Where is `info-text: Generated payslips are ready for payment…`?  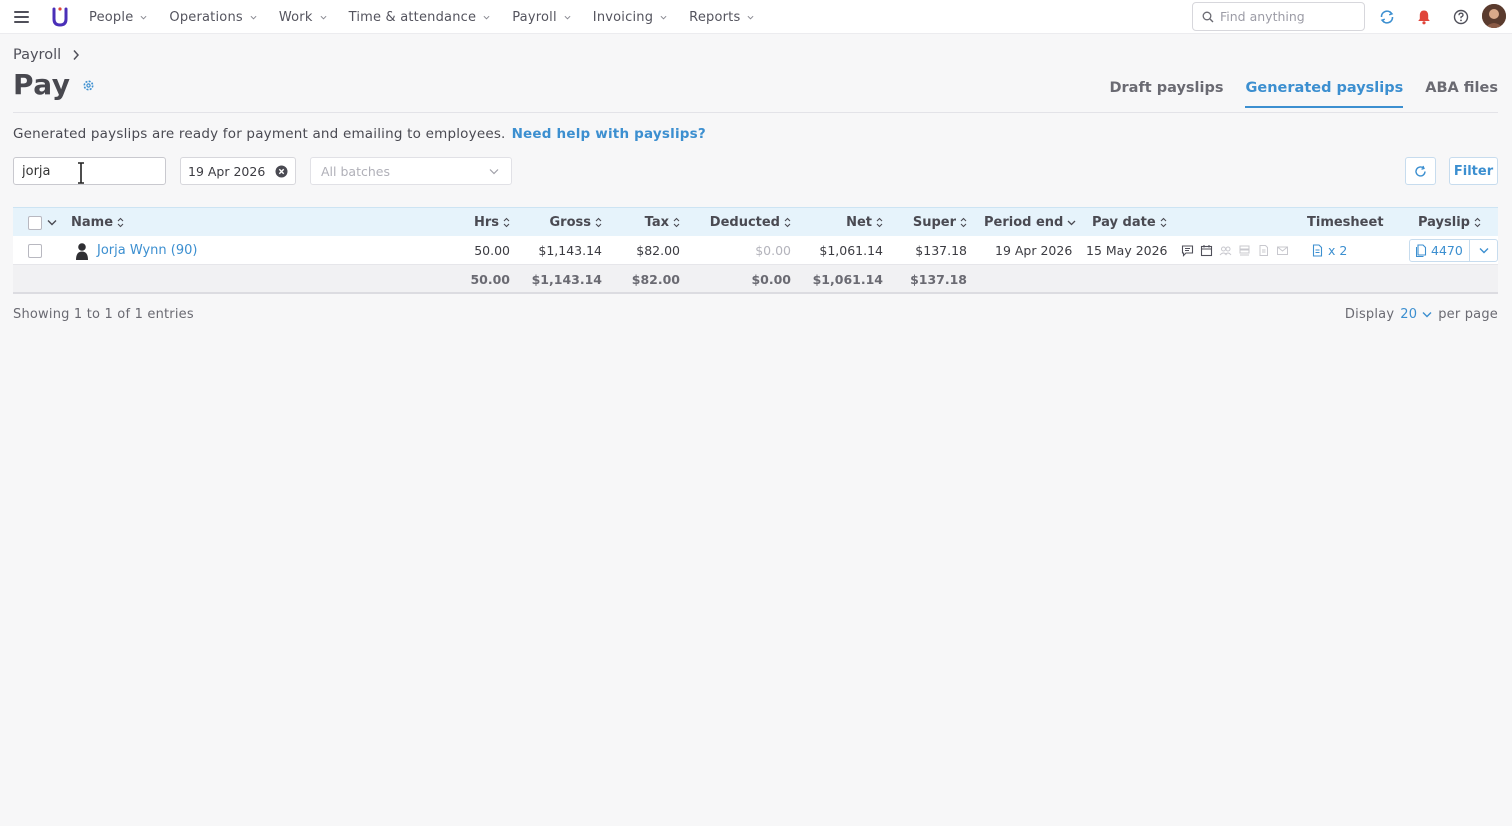
info-text: Generated payslips are ready for payment… is located at coordinates (259, 134).